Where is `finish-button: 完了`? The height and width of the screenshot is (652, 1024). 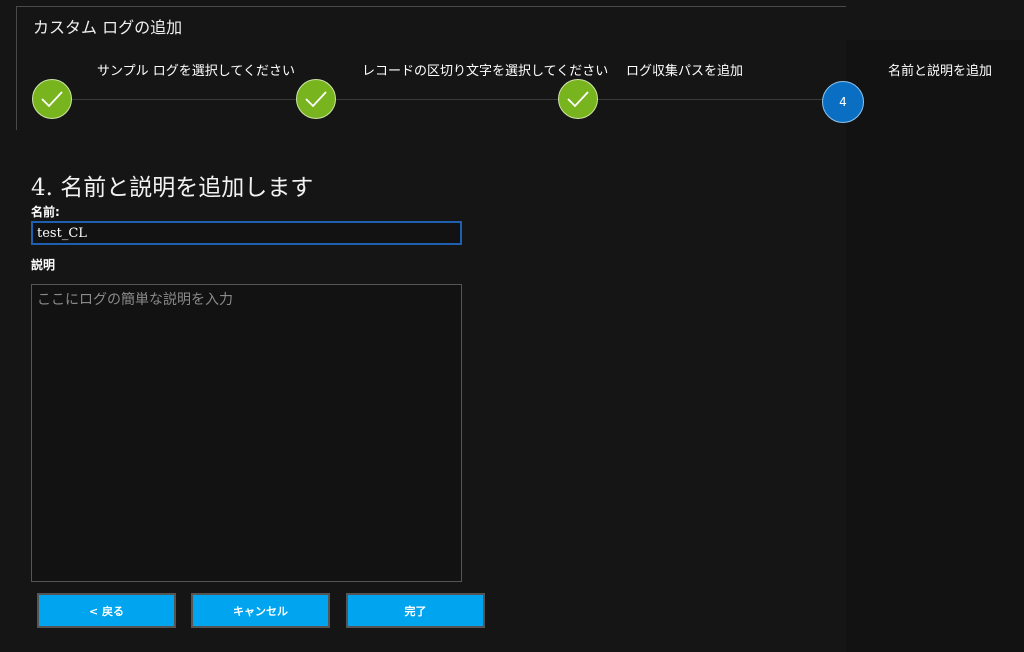 finish-button: 完了 is located at coordinates (415, 610).